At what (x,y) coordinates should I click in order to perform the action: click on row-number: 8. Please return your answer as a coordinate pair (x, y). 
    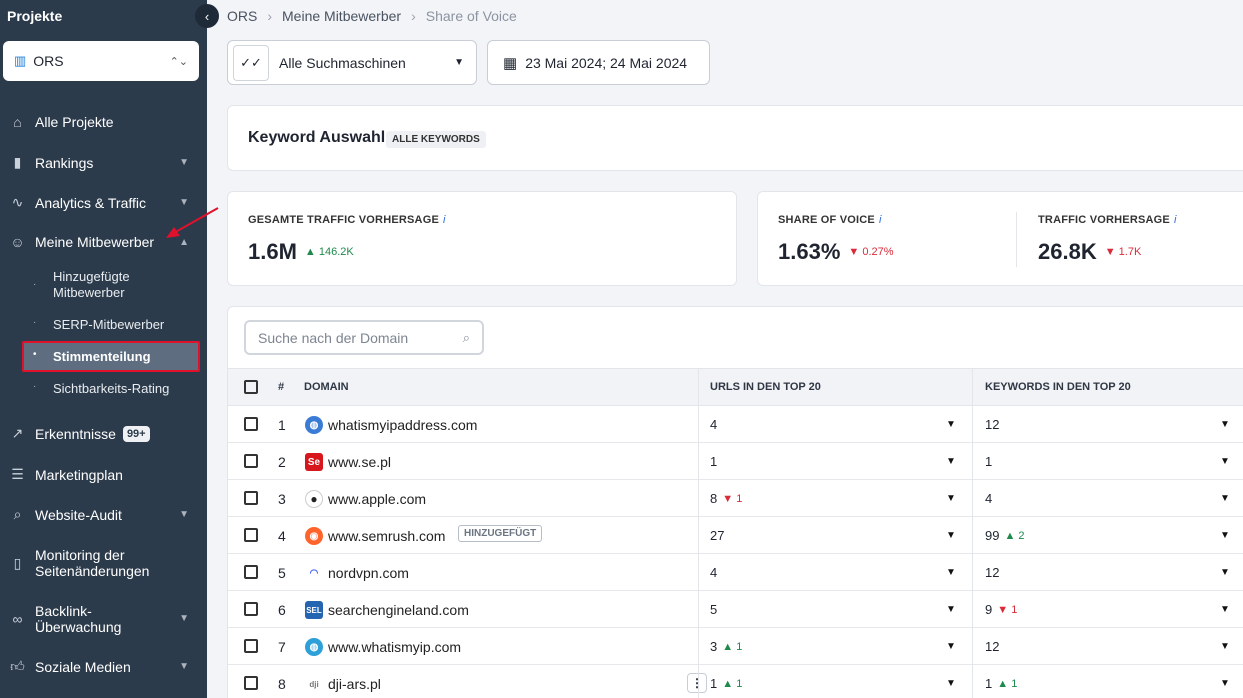
    Looking at the image, I should click on (282, 684).